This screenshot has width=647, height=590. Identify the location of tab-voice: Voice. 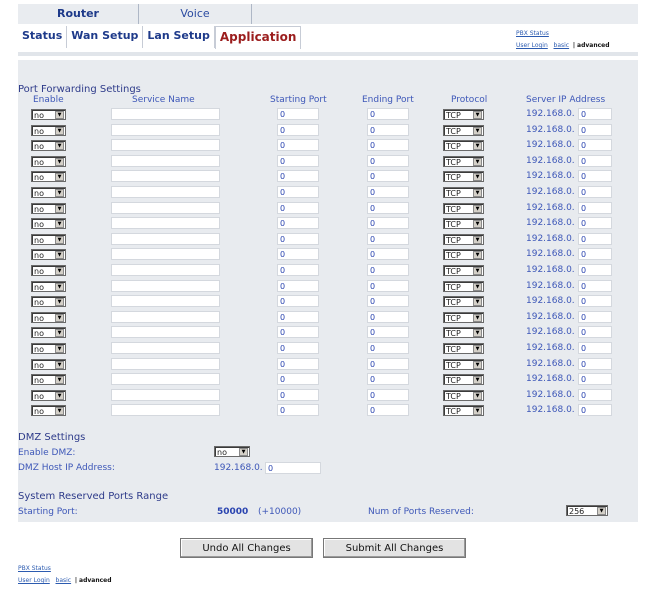
(195, 14).